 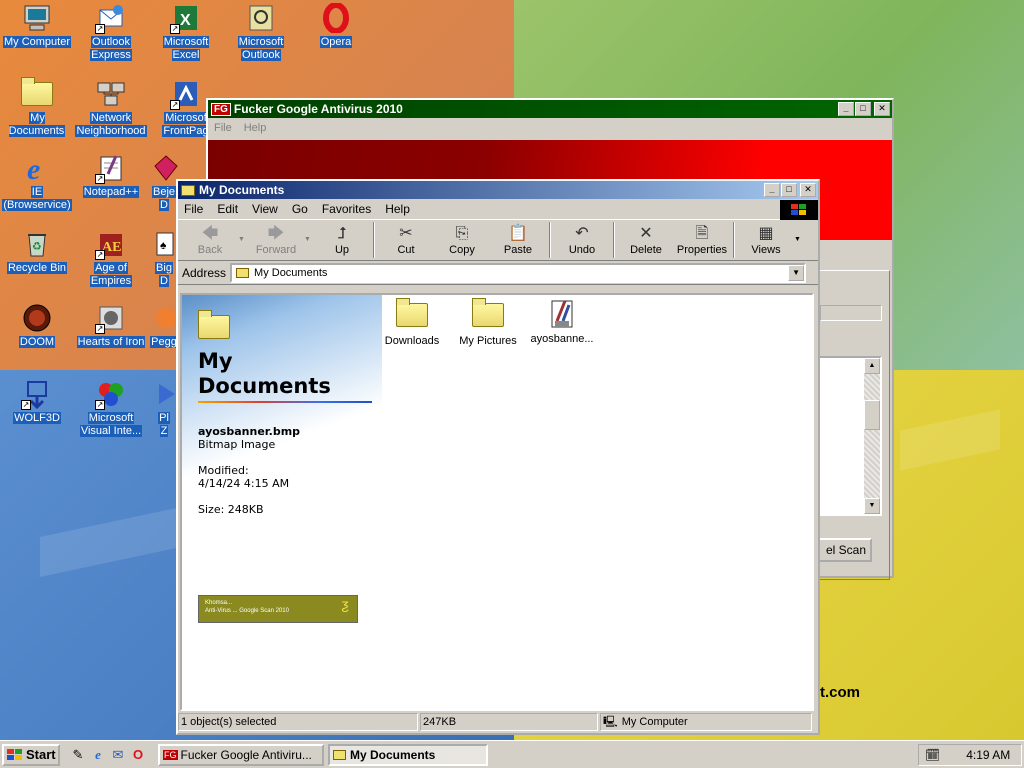 What do you see at coordinates (37, 107) in the screenshot?
I see `desktop-icon-my-documents: My Documents` at bounding box center [37, 107].